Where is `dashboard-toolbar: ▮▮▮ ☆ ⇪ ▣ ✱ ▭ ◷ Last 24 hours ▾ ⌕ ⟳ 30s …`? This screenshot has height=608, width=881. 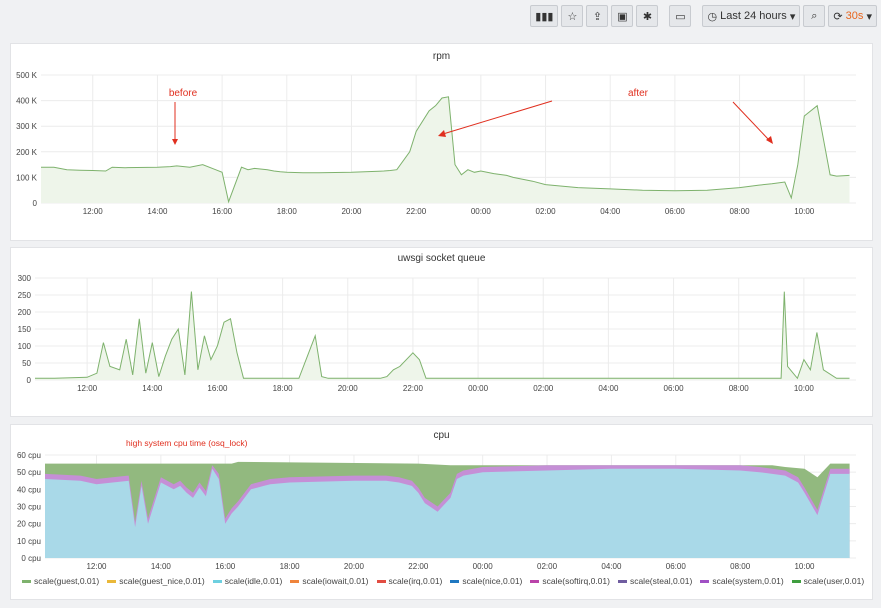 dashboard-toolbar: ▮▮▮ ☆ ⇪ ▣ ✱ ▭ ◷ Last 24 hours ▾ ⌕ ⟳ 30s … is located at coordinates (703, 17).